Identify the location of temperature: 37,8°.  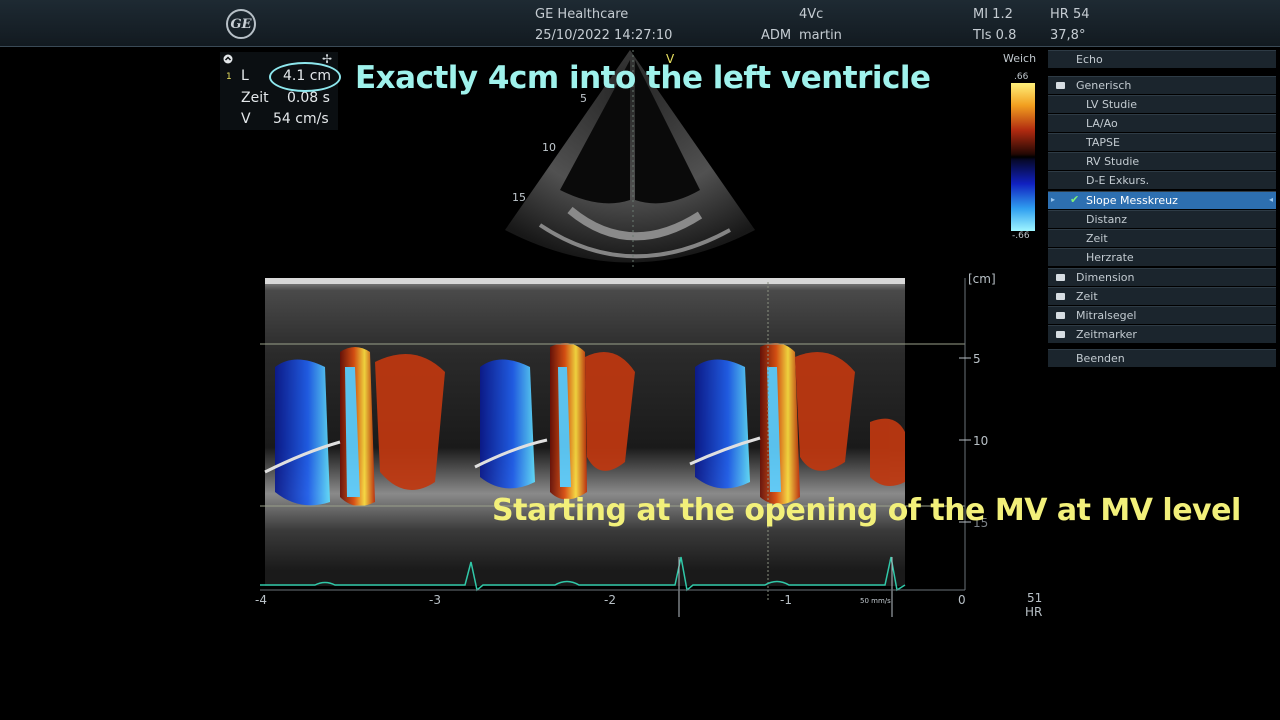
(1068, 35).